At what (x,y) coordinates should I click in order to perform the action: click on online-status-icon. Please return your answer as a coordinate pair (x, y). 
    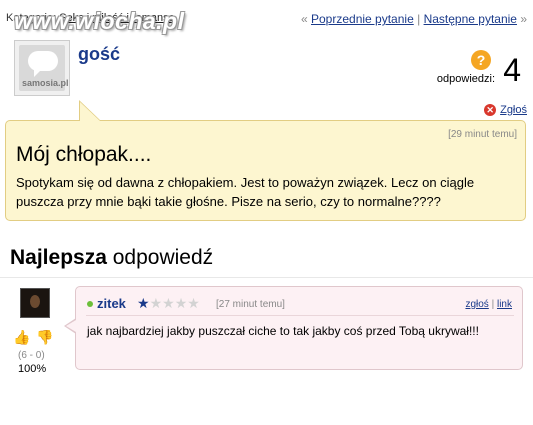
    Looking at the image, I should click on (90, 304).